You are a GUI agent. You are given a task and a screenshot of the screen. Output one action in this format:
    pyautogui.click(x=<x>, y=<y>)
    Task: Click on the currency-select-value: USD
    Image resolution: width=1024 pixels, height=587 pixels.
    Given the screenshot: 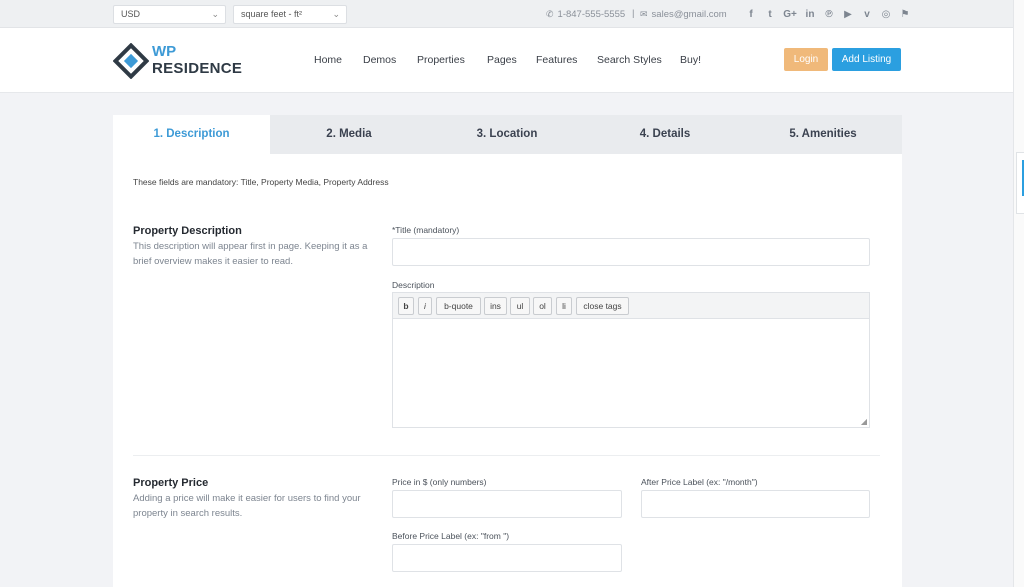 What is the action you would take?
    pyautogui.click(x=131, y=14)
    